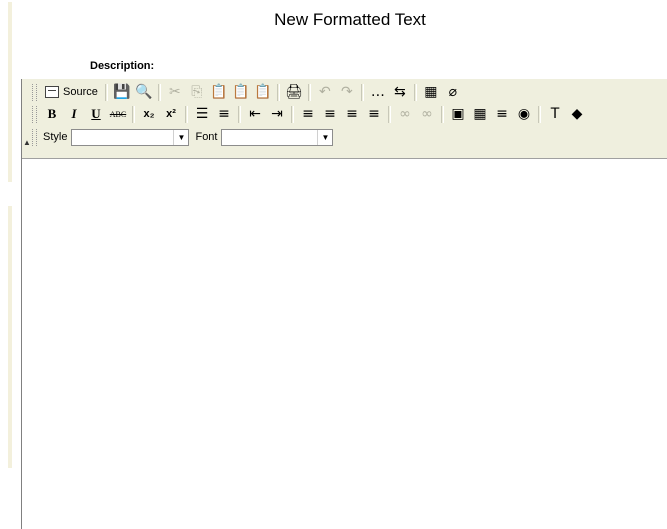 The image size is (667, 529). Describe the element at coordinates (197, 92) in the screenshot. I see `copy-icon: ⎘` at that location.